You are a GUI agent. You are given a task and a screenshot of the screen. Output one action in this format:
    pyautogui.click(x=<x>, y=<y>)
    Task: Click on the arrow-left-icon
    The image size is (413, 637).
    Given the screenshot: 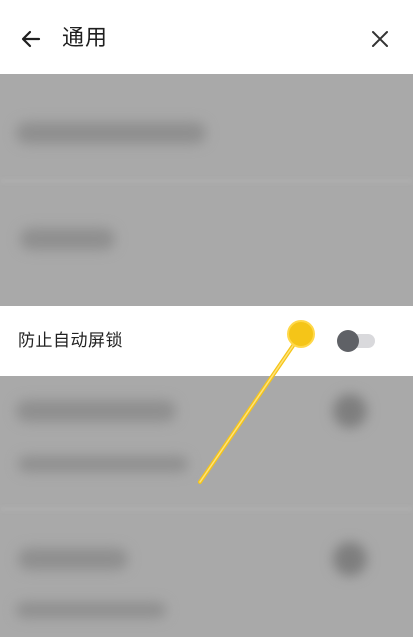 What is the action you would take?
    pyautogui.click(x=31, y=39)
    